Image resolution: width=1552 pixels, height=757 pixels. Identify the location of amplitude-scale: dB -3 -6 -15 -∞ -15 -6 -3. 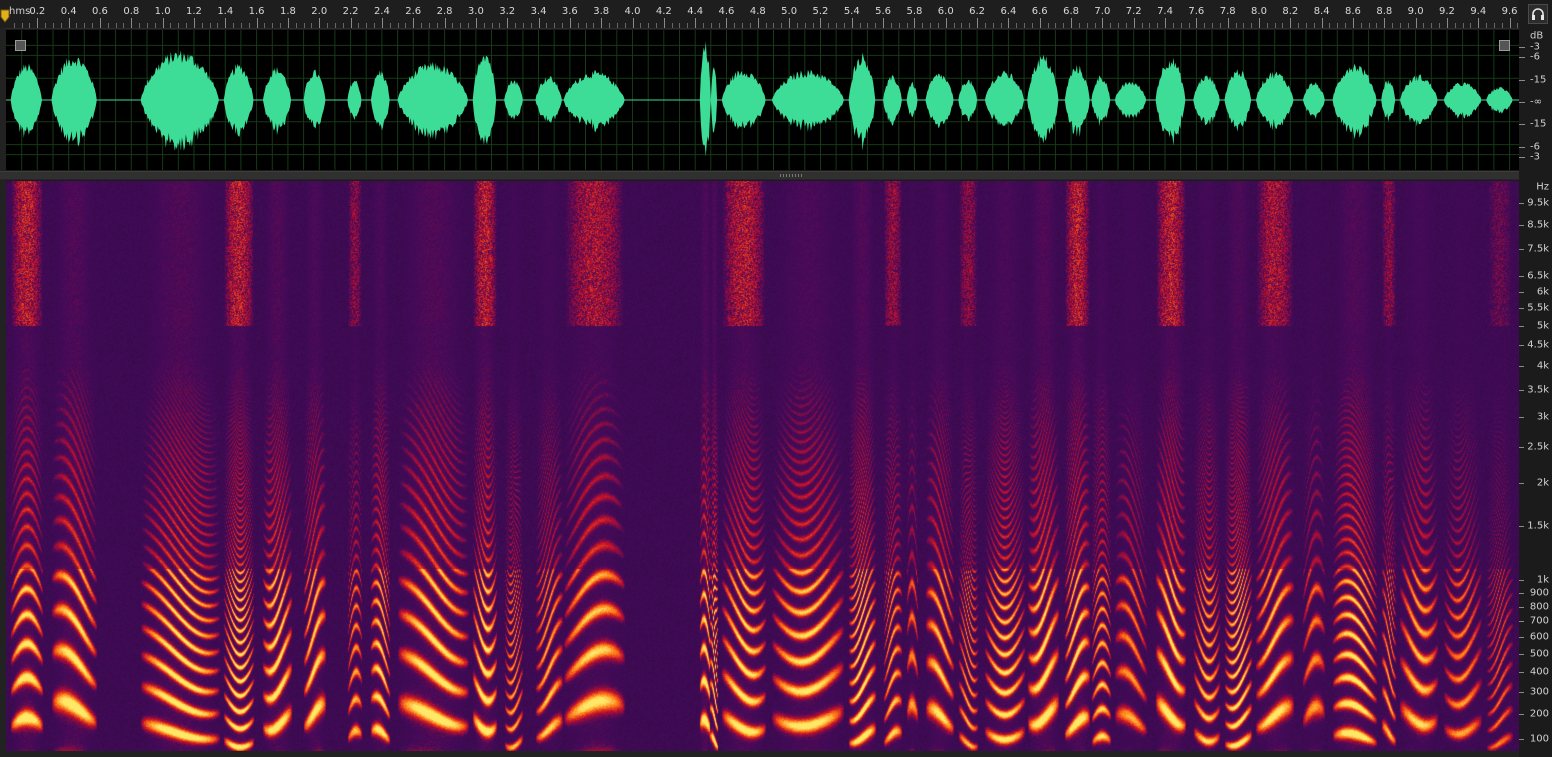
(1535, 100).